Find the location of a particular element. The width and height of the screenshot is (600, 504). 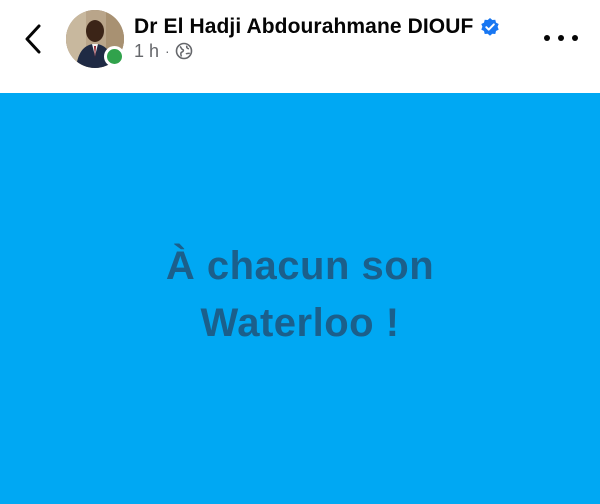

author-name-row: Dr El Hadji Abdourahmane DIOUF is located at coordinates (317, 27).